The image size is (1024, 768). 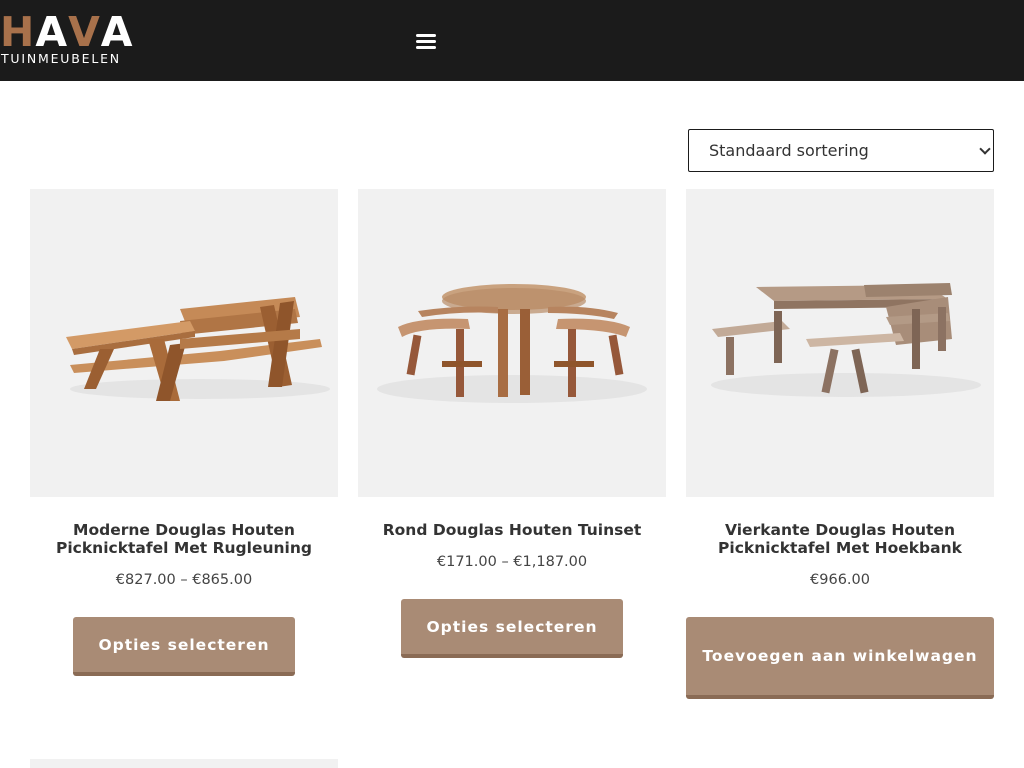 What do you see at coordinates (184, 763) in the screenshot?
I see `product-card-partial` at bounding box center [184, 763].